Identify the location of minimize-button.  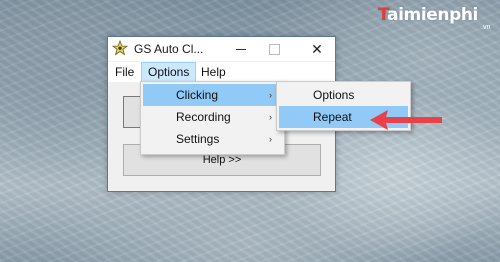
(241, 49).